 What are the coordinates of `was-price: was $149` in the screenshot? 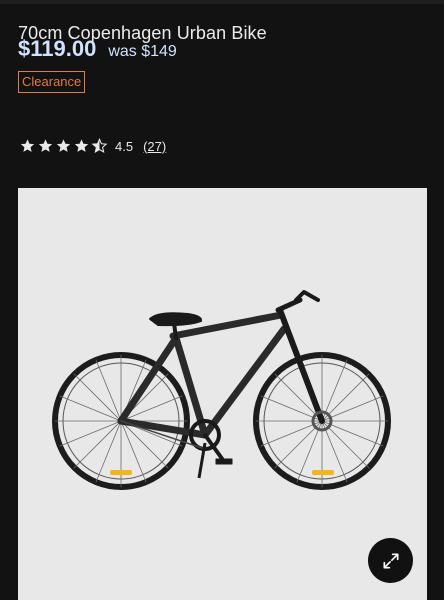 It's located at (142, 51).